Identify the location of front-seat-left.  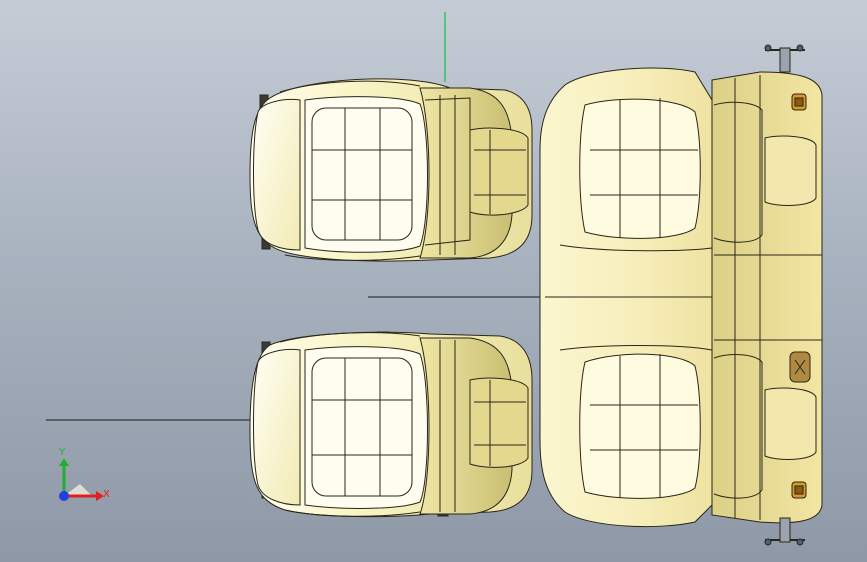
(391, 170).